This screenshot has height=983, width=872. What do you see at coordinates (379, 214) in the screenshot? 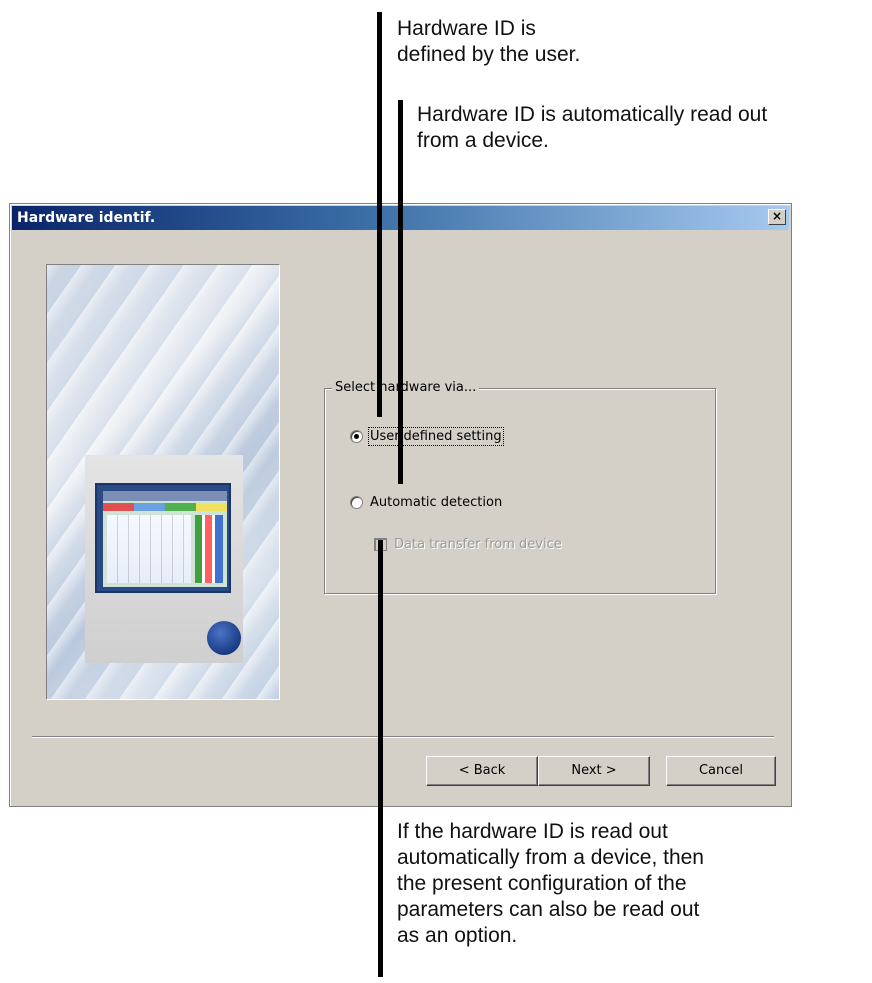
I see `callout-line-user-defined` at bounding box center [379, 214].